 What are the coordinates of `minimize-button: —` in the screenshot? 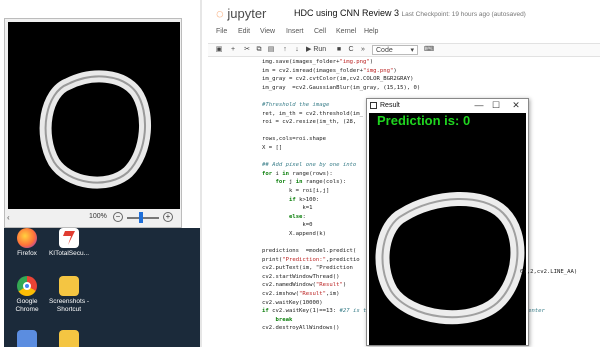 It's located at (479, 105).